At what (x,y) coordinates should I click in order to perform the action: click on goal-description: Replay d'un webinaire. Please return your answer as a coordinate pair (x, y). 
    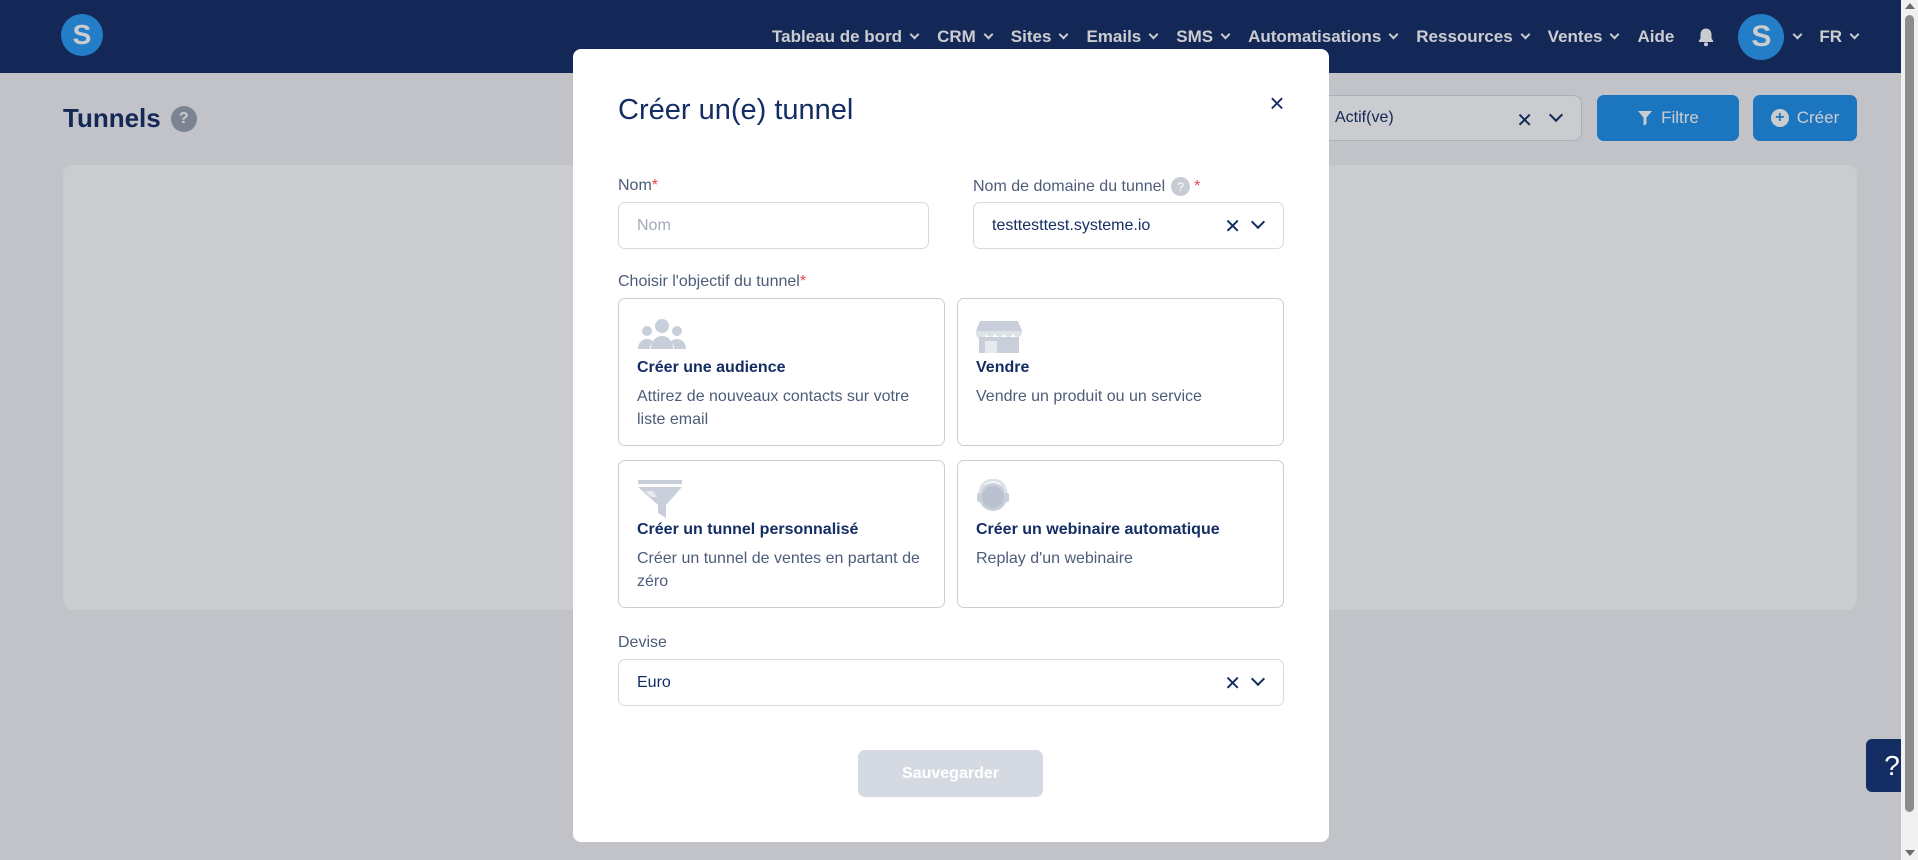
    Looking at the image, I should click on (1054, 558).